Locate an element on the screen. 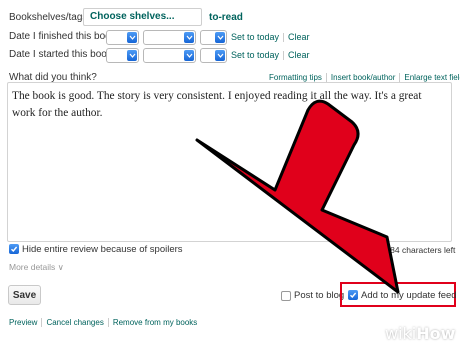 Image resolution: width=460 pixels, height=345 pixels. watermark-wiki: wiki is located at coordinates (401, 333).